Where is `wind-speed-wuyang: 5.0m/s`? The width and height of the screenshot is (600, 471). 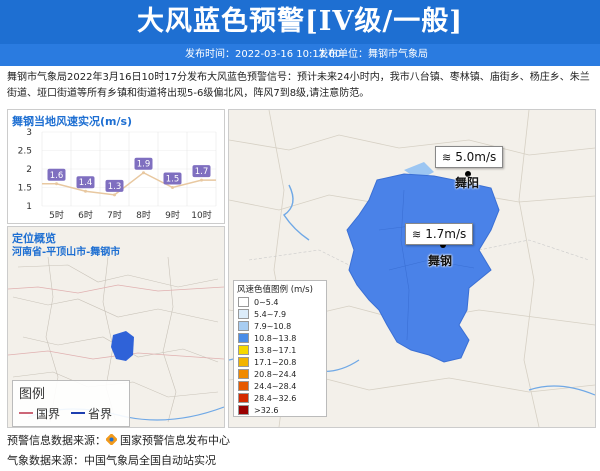
wind-speed-wuyang: 5.0m/s is located at coordinates (476, 157).